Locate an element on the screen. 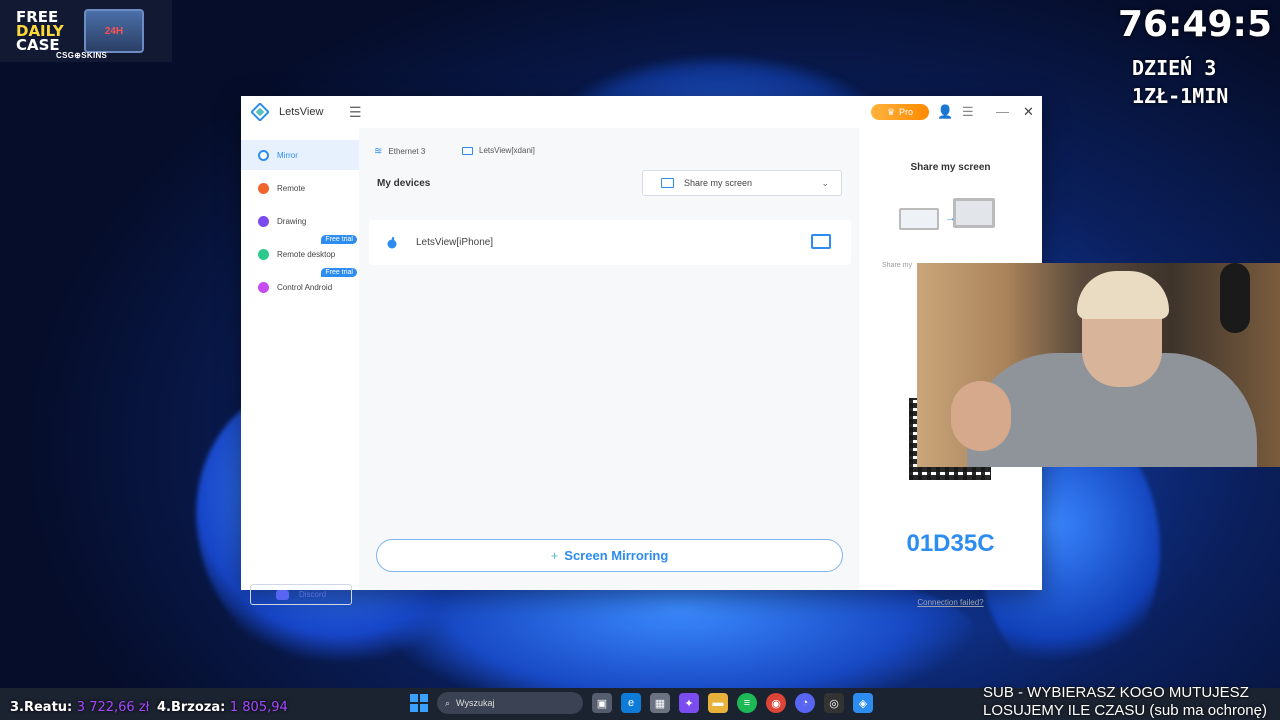  share-panel-title: Share my screen is located at coordinates (950, 167).